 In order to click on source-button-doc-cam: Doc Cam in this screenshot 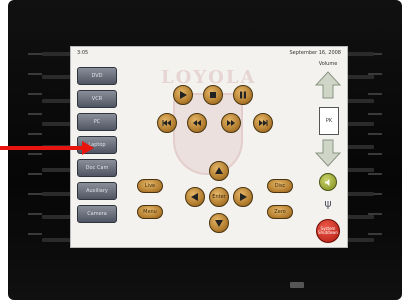, I will do `click(97, 168)`.